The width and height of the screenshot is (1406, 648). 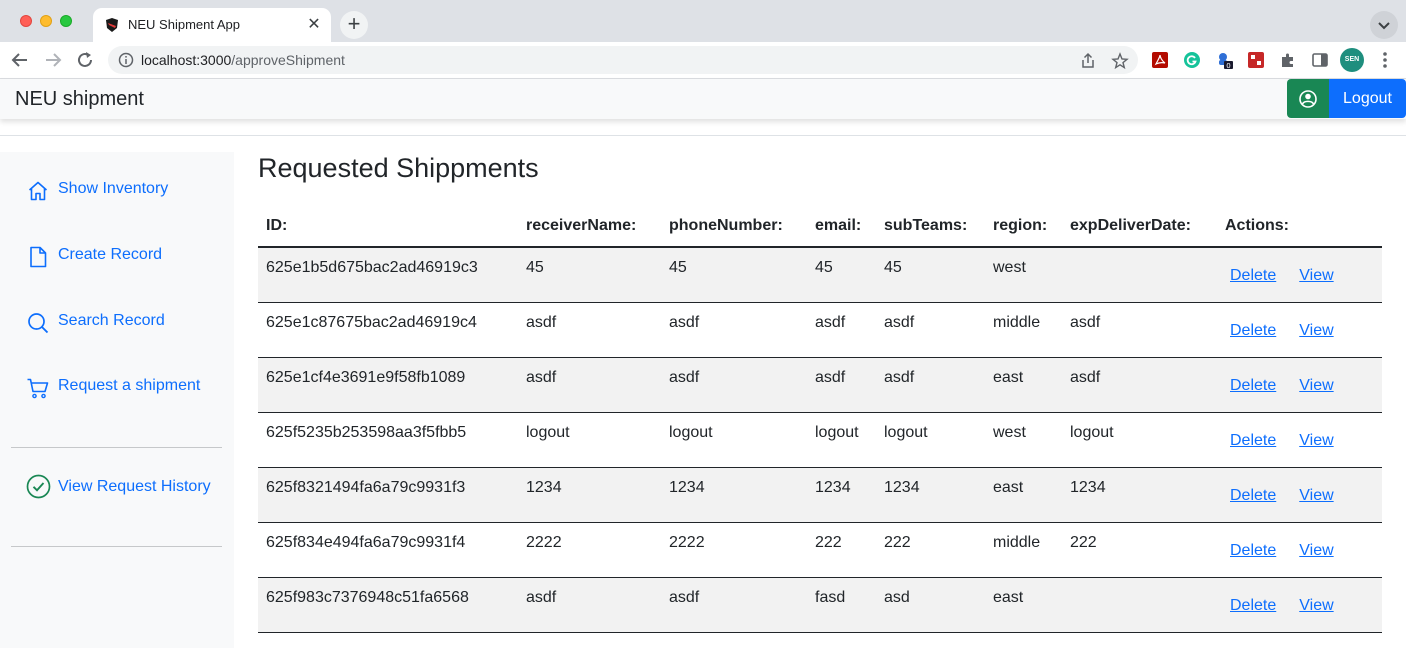 I want to click on profile-avatar: SEN, so click(x=1352, y=60).